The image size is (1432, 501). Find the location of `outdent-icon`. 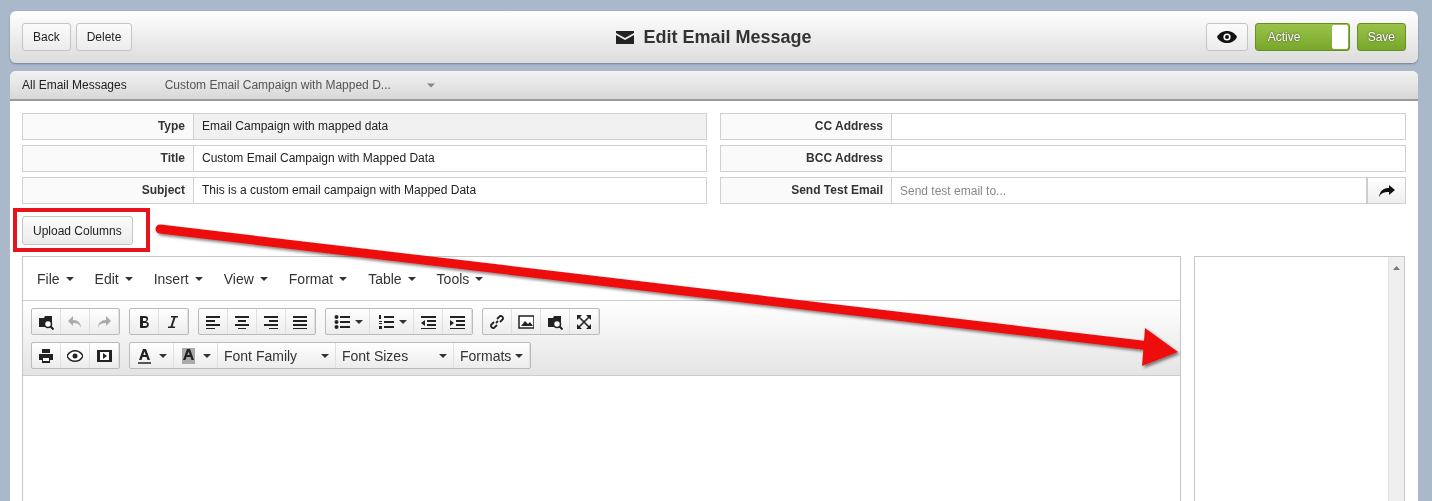

outdent-icon is located at coordinates (428, 321).